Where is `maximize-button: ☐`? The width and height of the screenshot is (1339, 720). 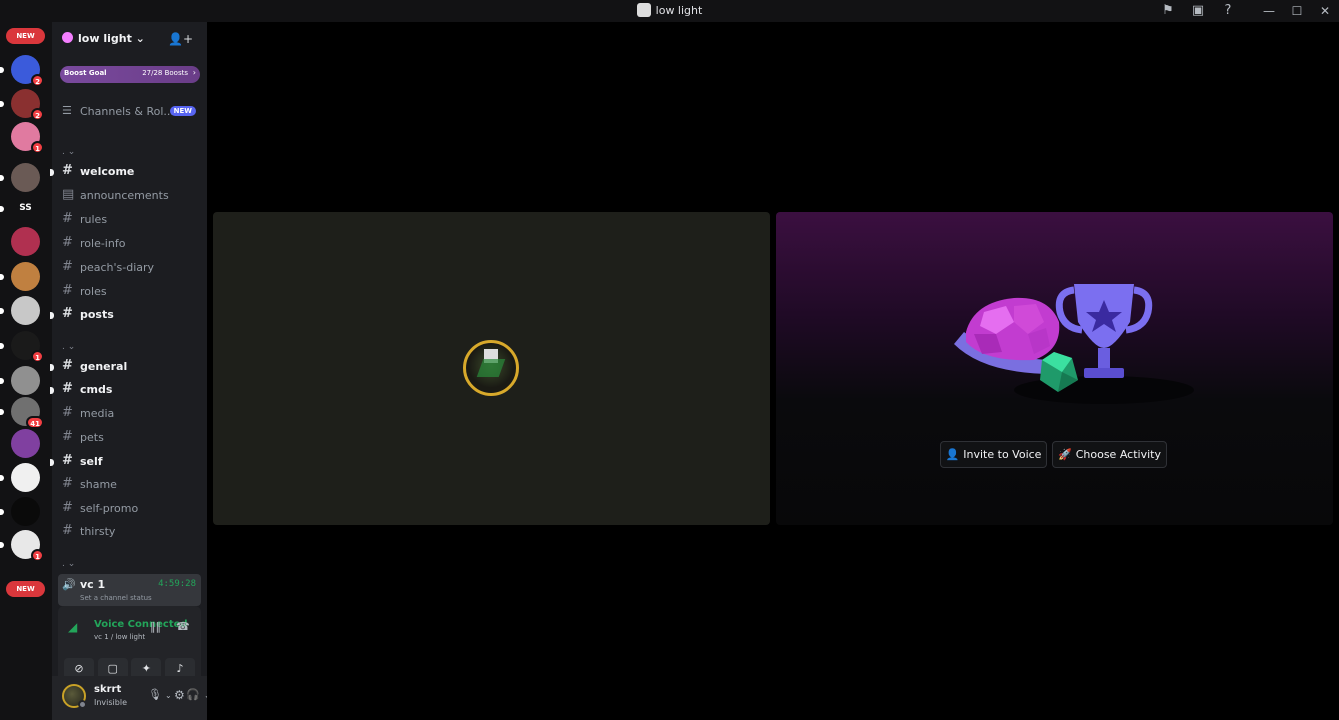
maximize-button: ☐ is located at coordinates (1297, 11).